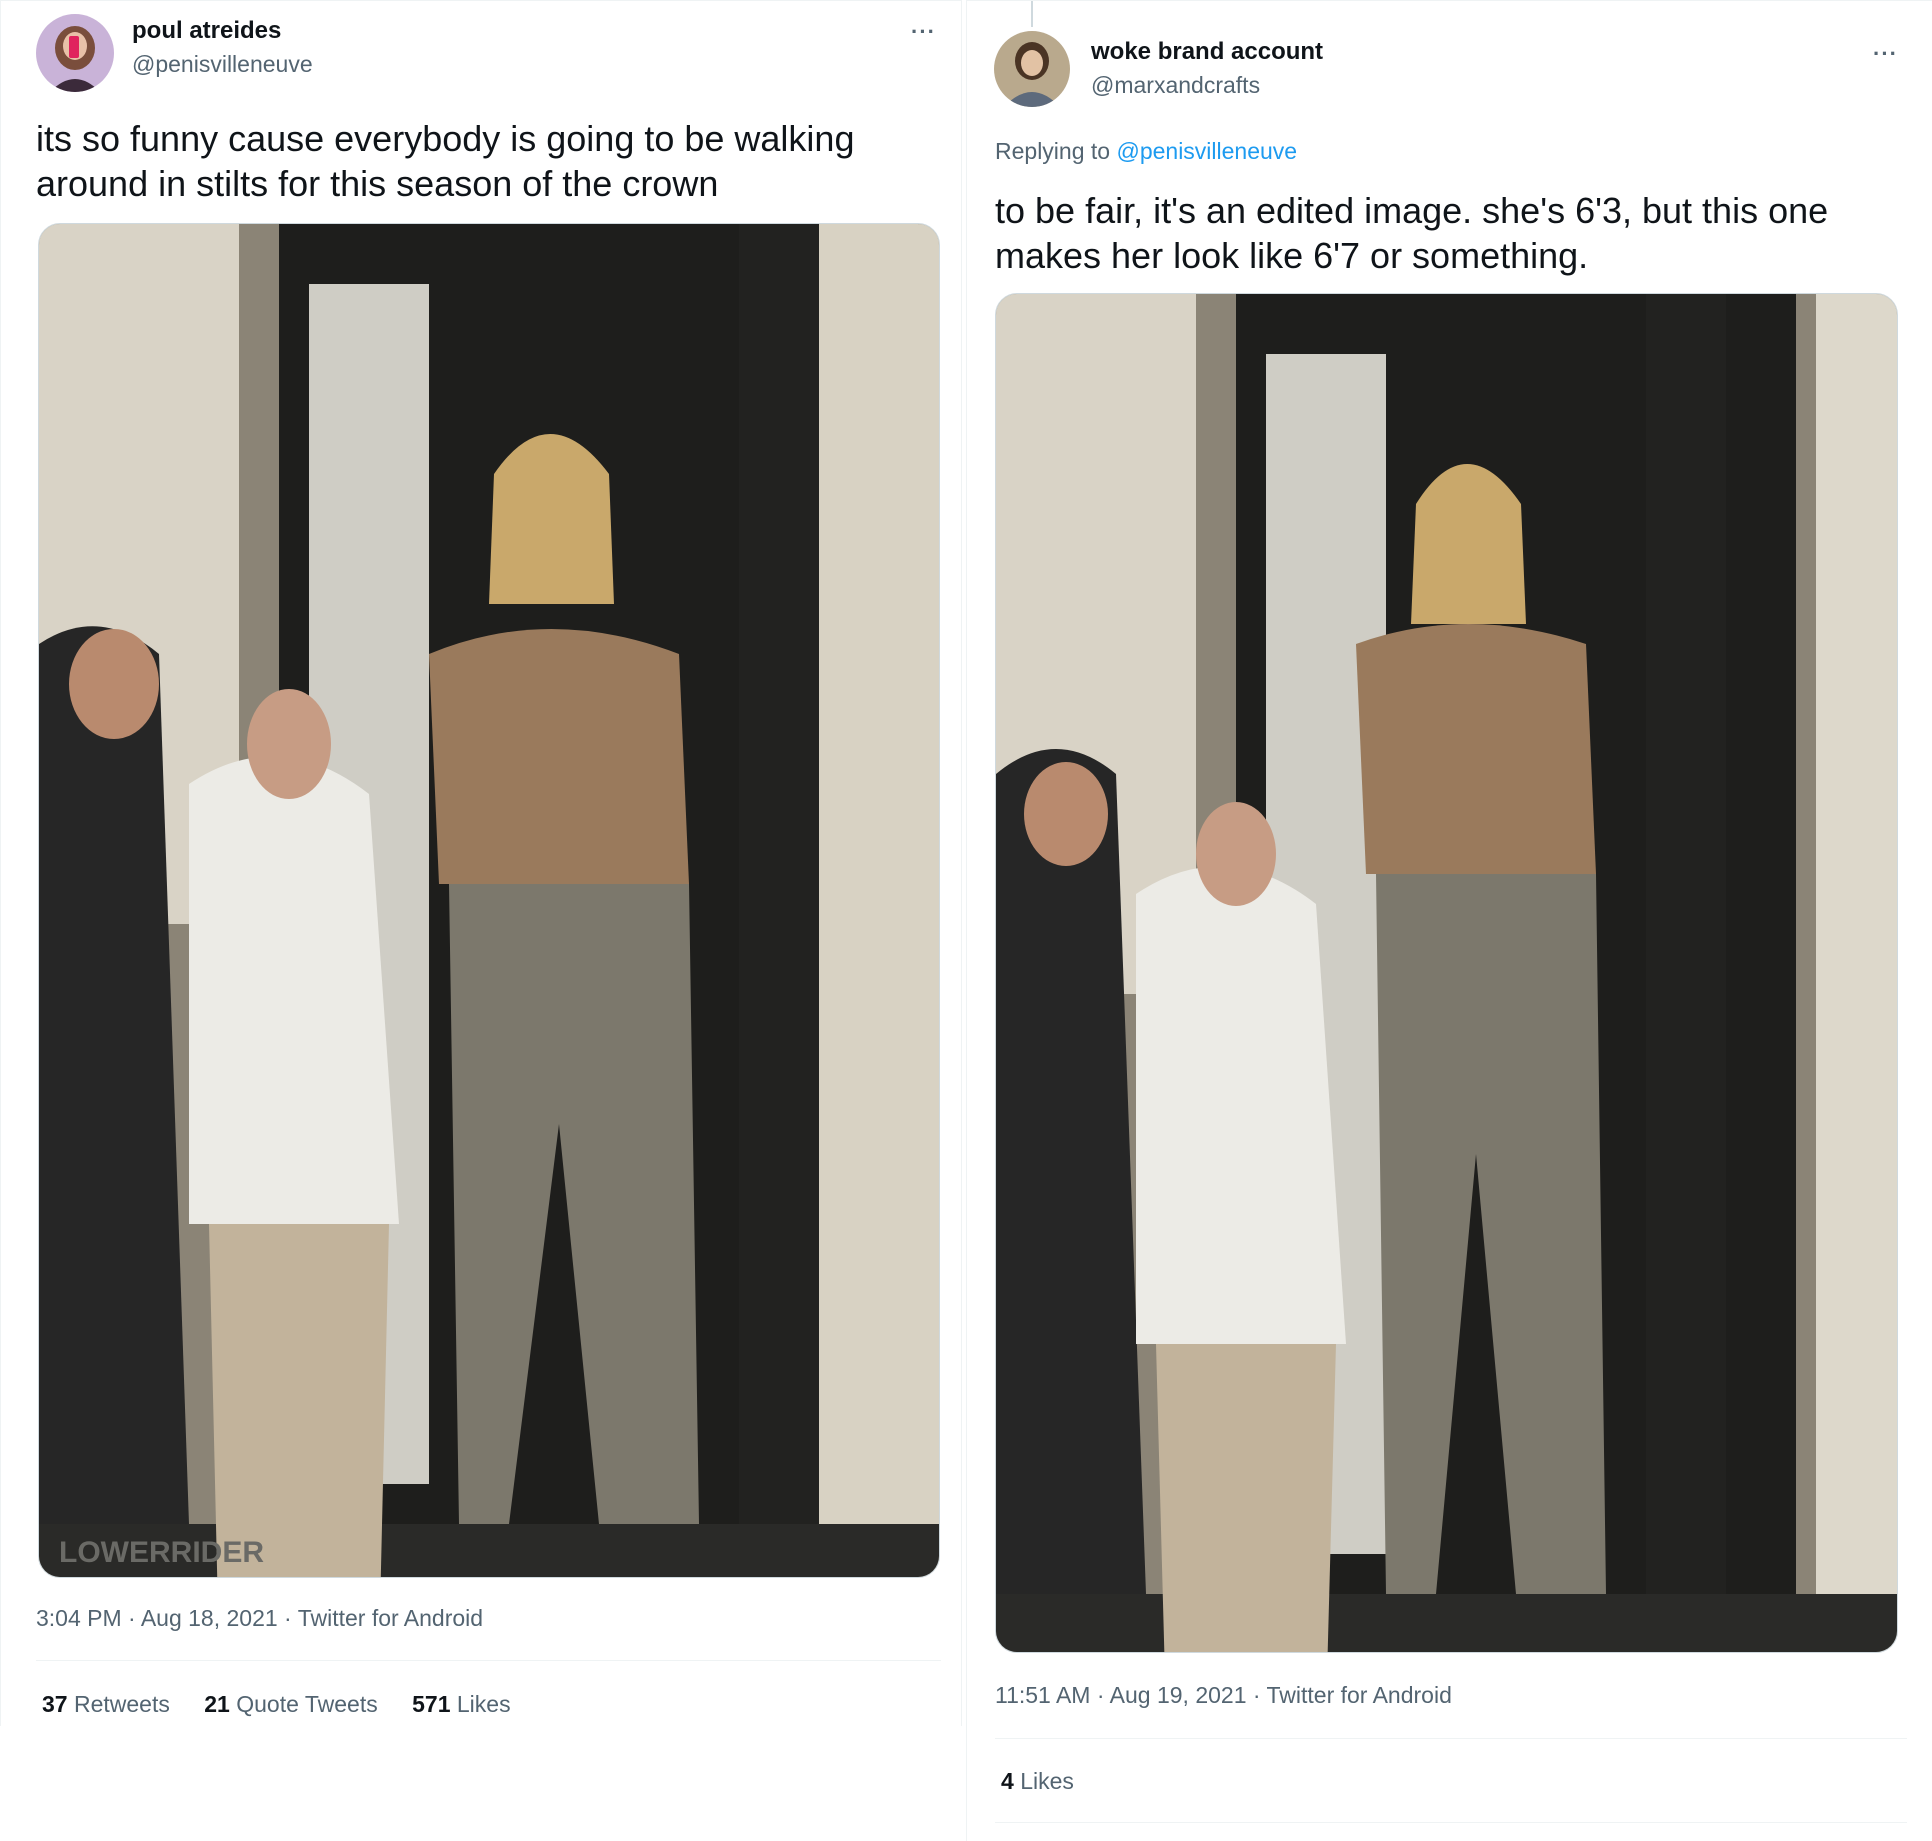  Describe the element at coordinates (1207, 52) in the screenshot. I see `display-name: woke brand account` at that location.